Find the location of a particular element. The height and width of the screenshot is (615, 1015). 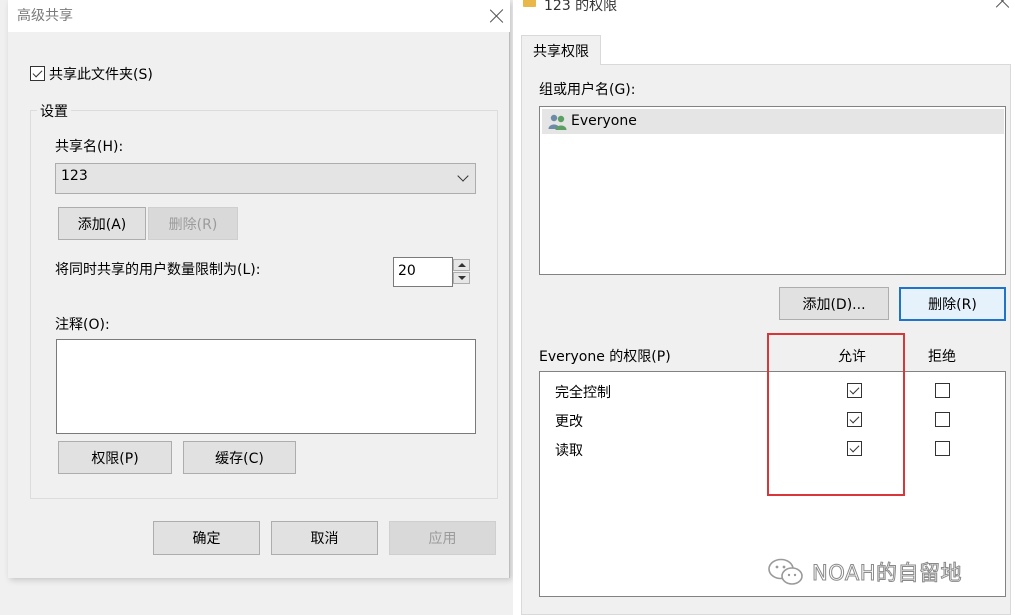

chevron-down-icon is located at coordinates (463, 176).